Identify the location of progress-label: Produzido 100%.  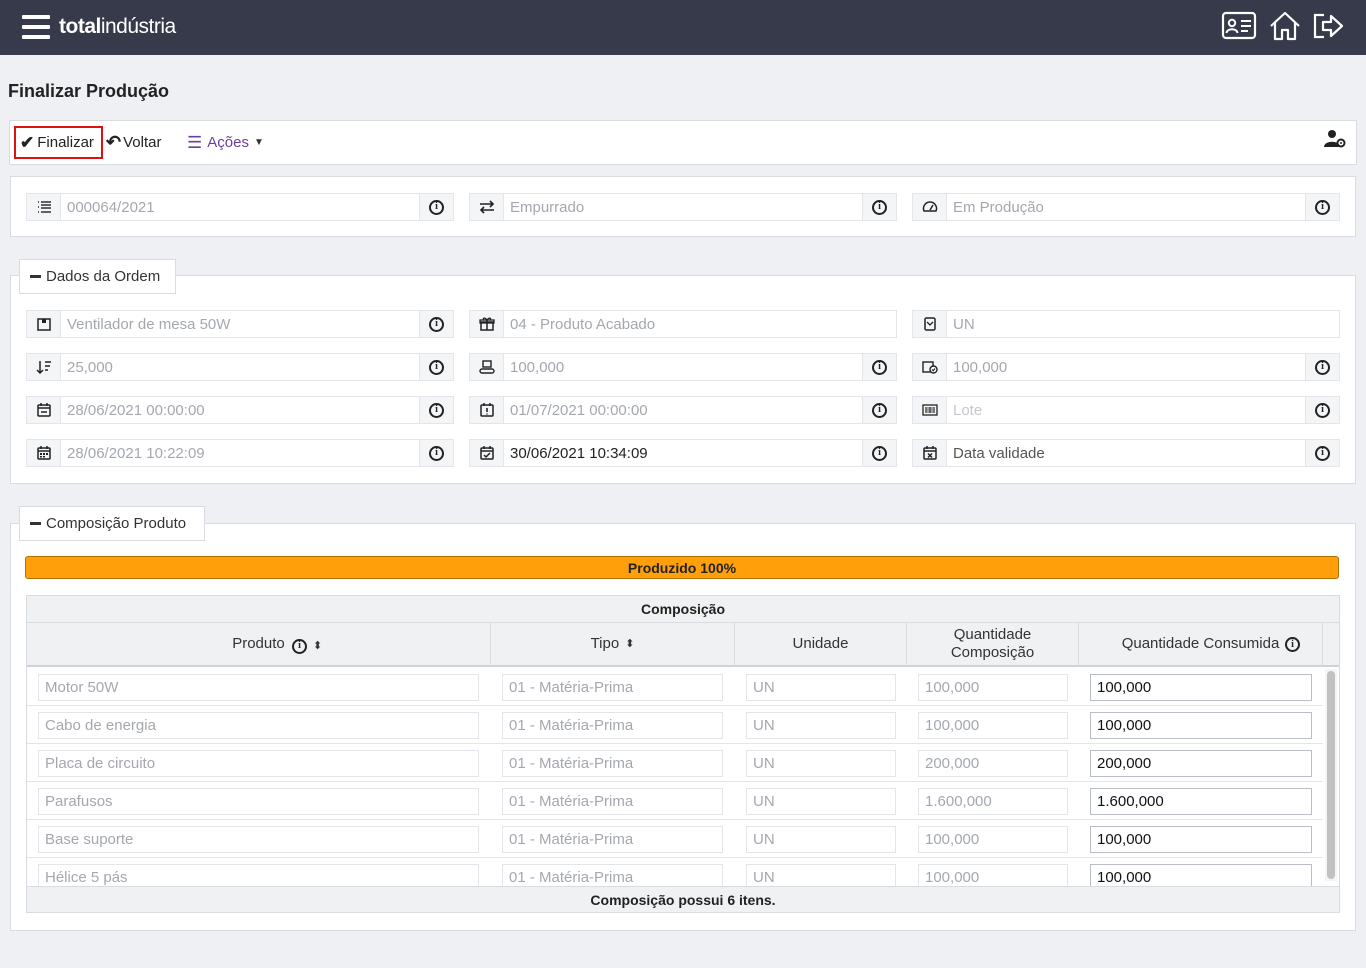
(682, 567).